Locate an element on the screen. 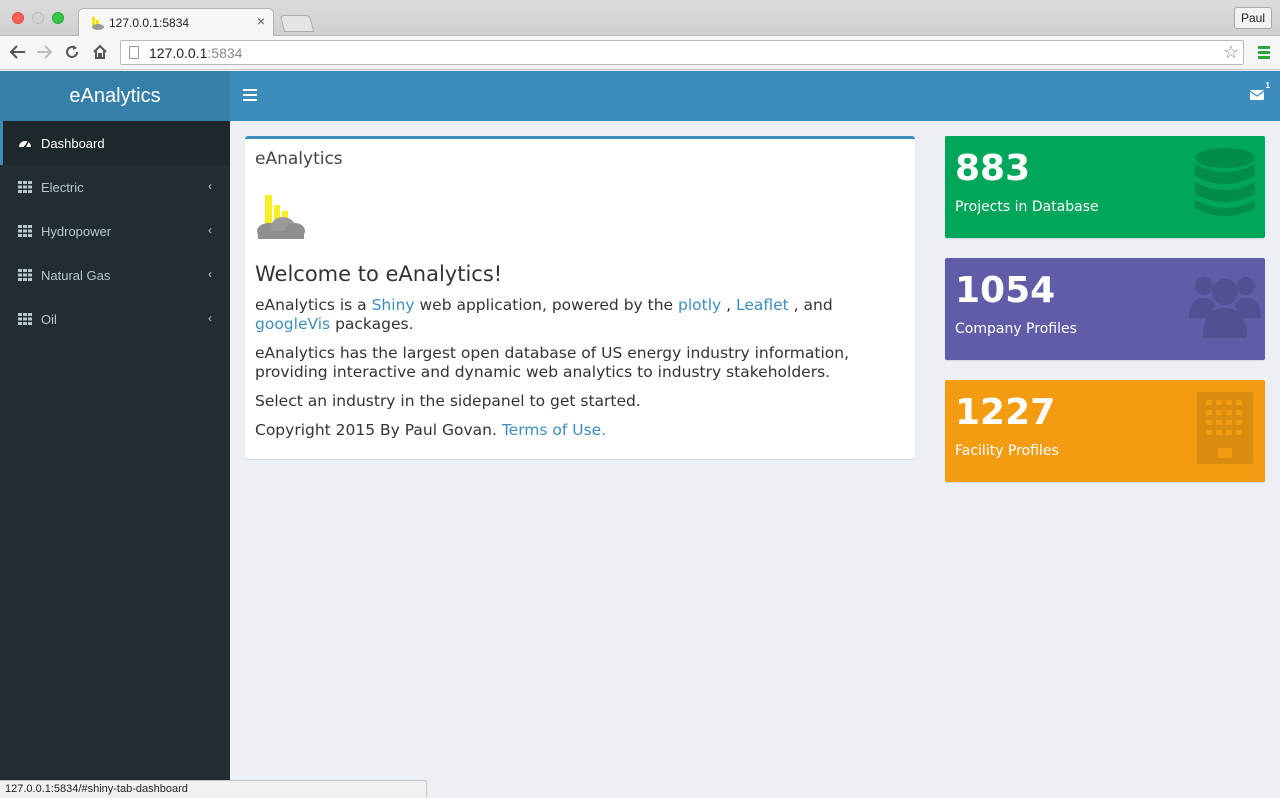 Image resolution: width=1280 pixels, height=798 pixels. envelope-icon is located at coordinates (1257, 95).